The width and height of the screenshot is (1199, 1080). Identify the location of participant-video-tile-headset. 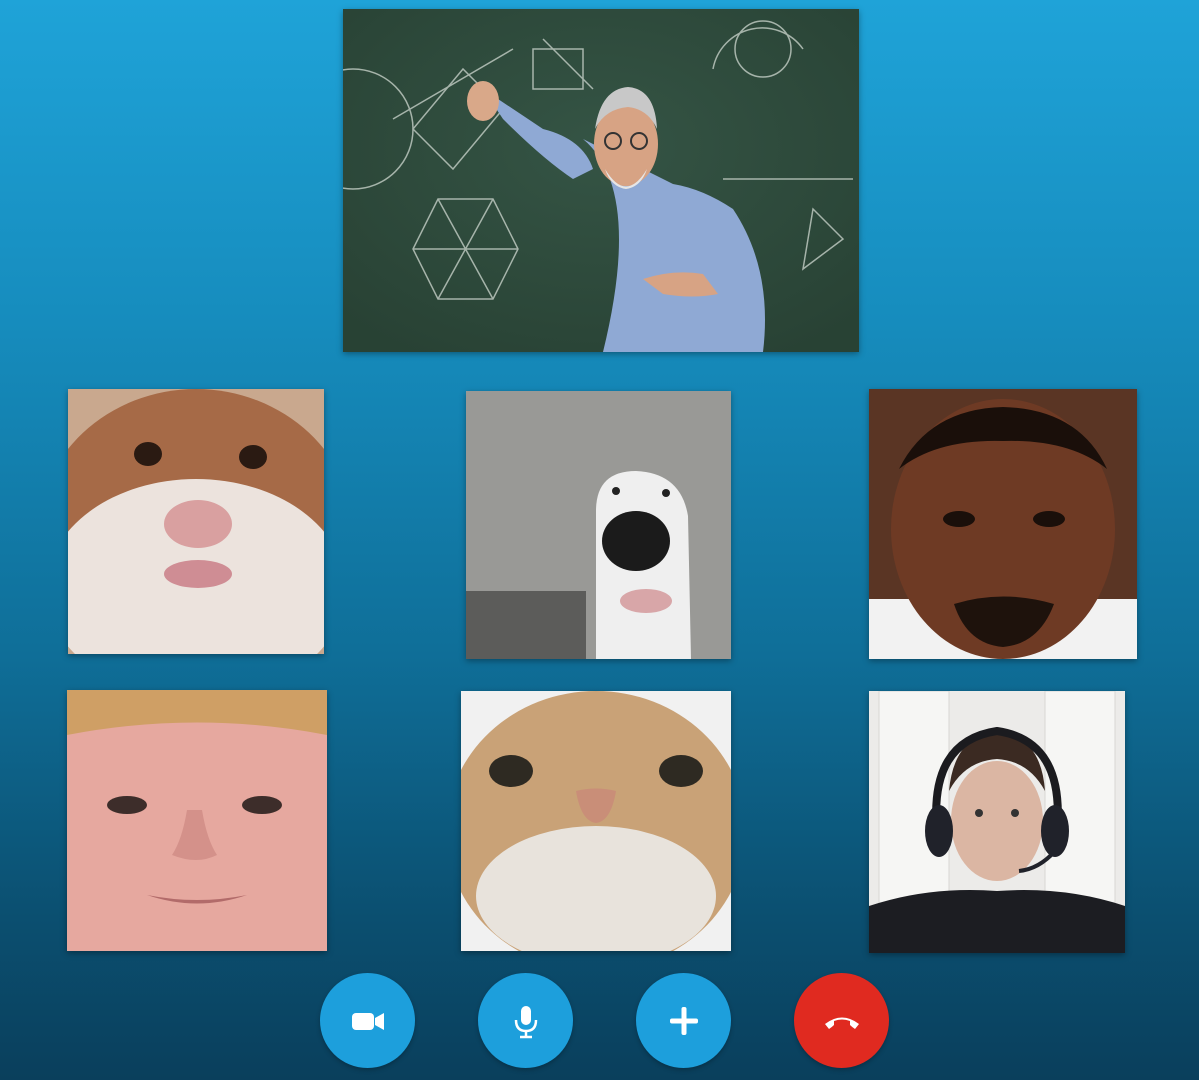
(997, 822).